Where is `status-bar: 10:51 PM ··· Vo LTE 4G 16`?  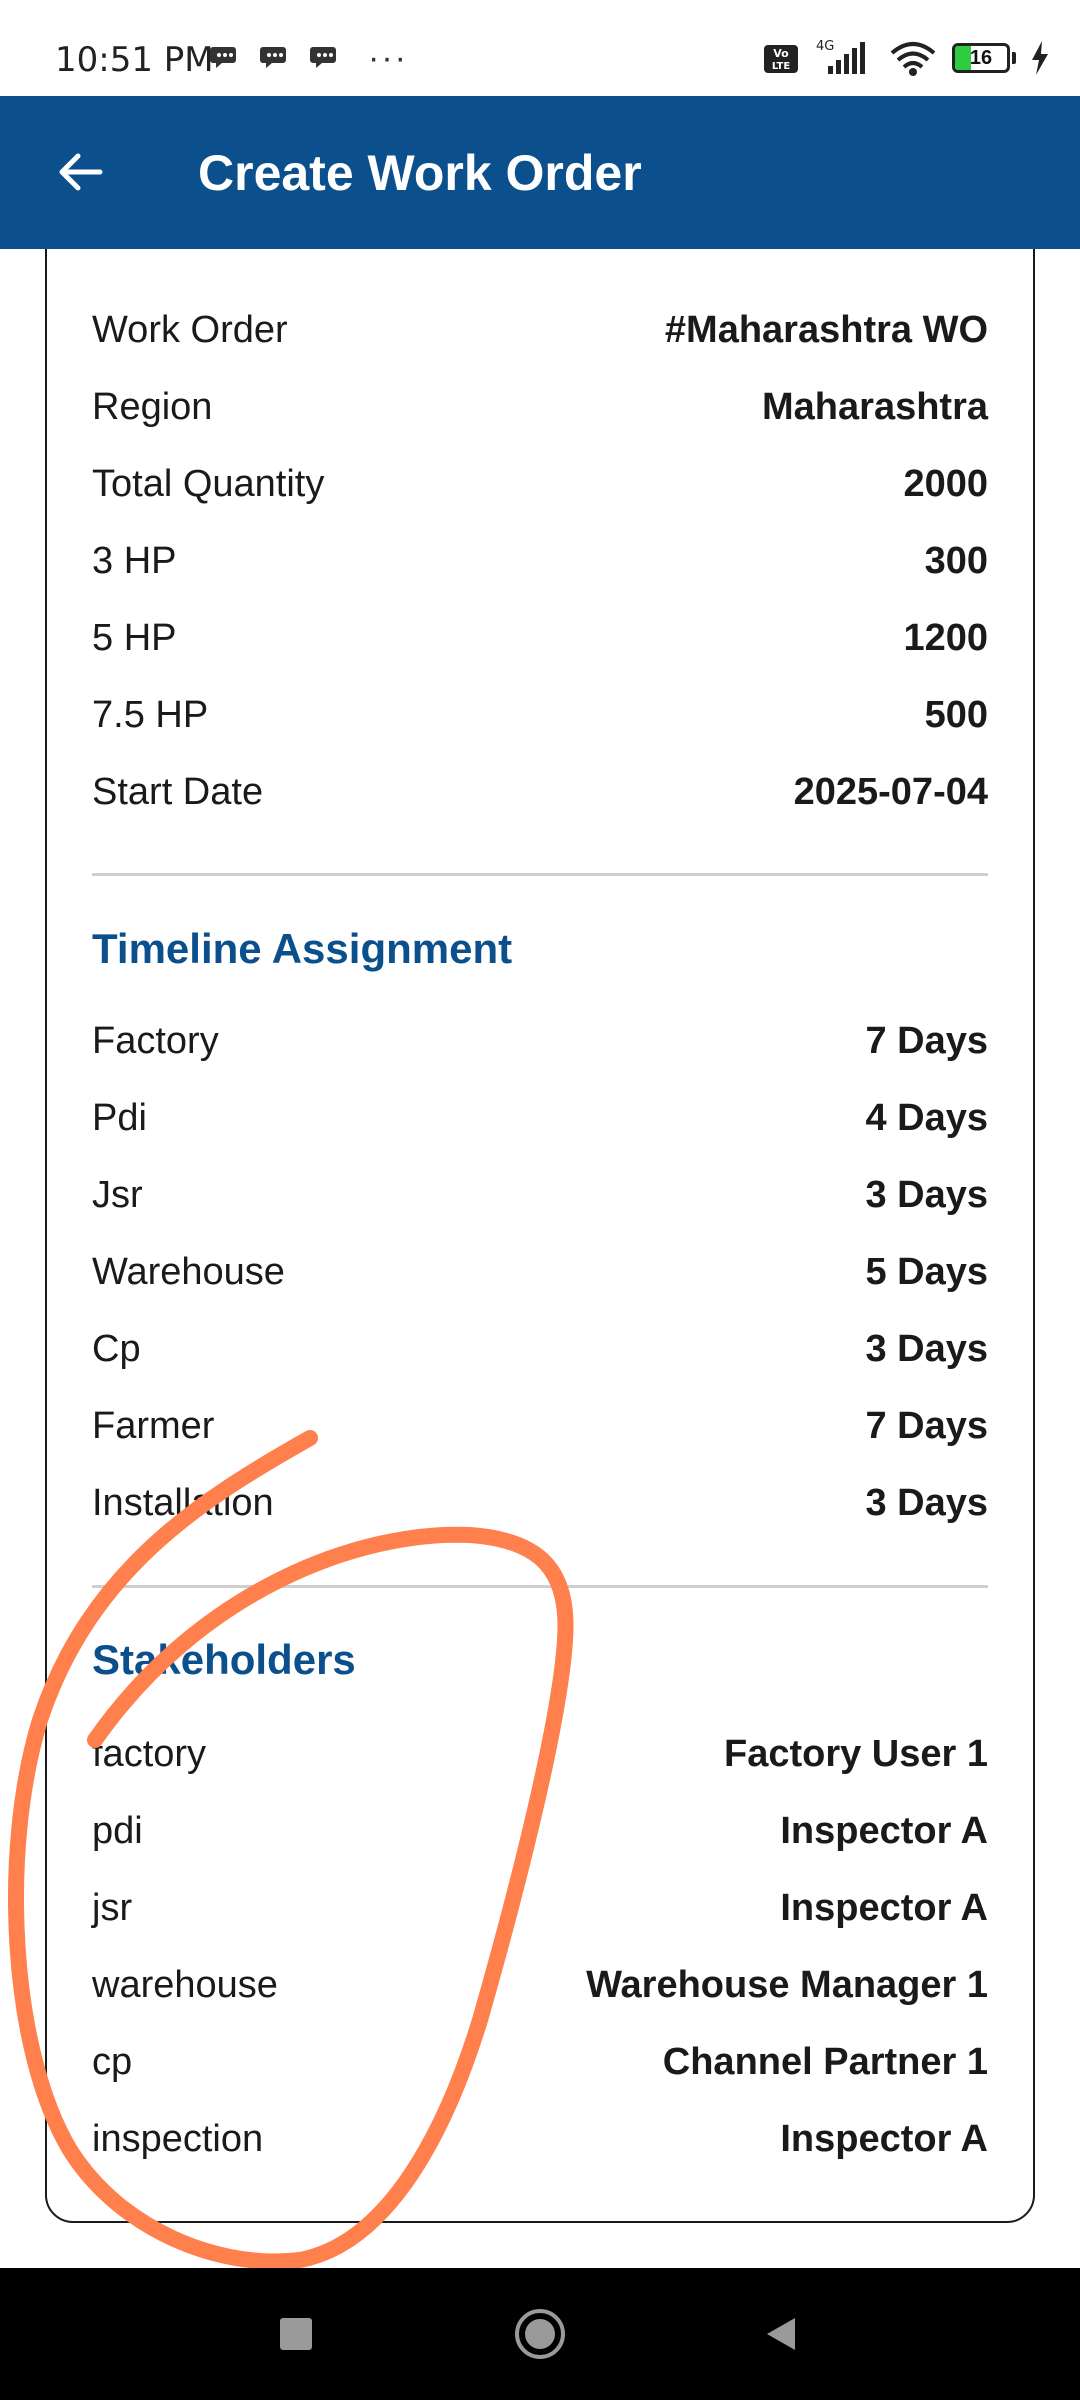
status-bar: 10:51 PM ··· Vo LTE 4G 16 is located at coordinates (540, 48).